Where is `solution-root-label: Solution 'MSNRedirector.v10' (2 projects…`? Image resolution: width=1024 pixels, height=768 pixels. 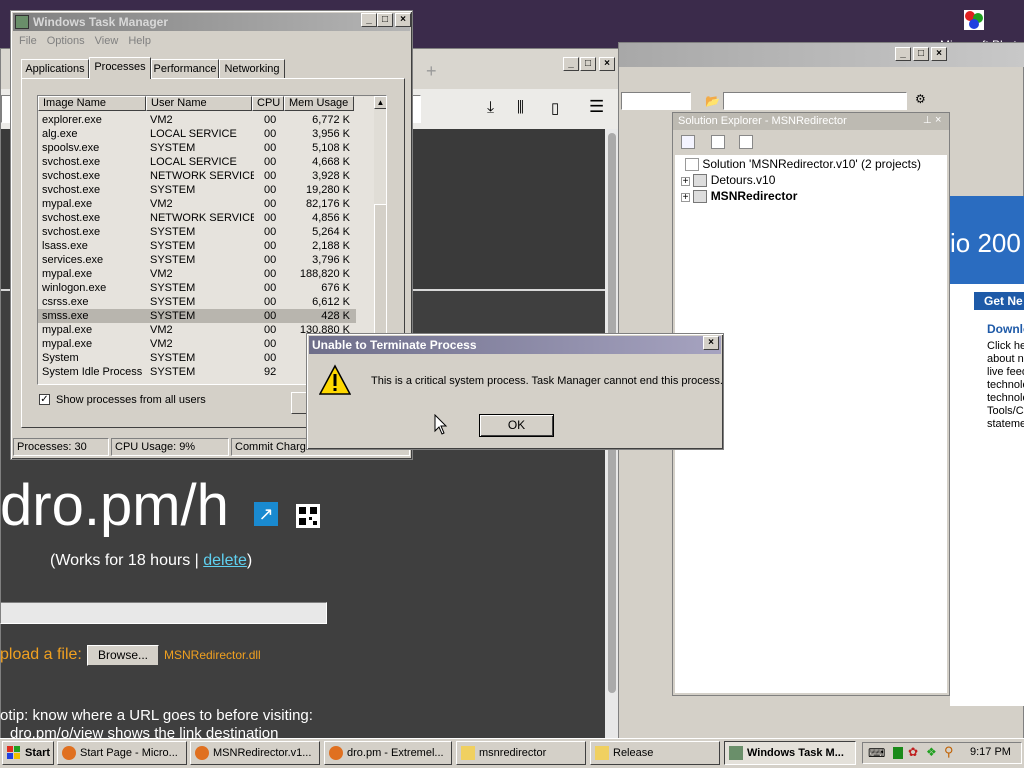
solution-root-label: Solution 'MSNRedirector.v10' (2 projects… is located at coordinates (812, 164).